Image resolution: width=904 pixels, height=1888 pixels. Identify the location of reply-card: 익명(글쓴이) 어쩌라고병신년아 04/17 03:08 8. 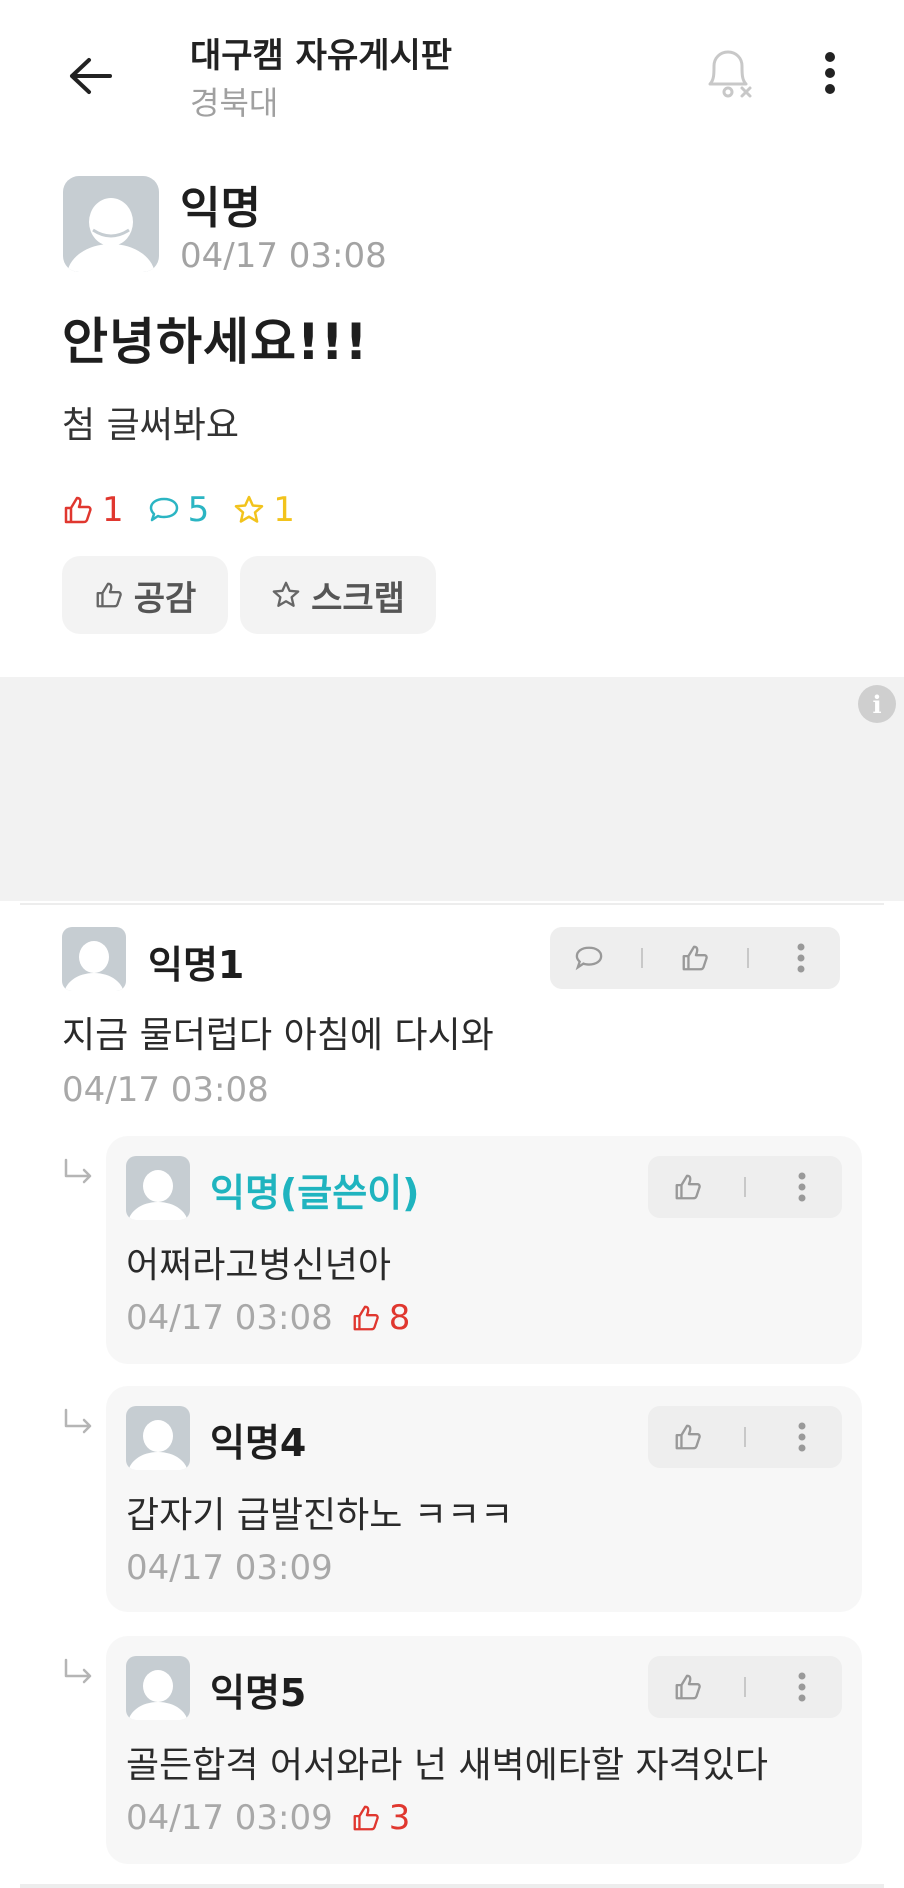
(484, 1250).